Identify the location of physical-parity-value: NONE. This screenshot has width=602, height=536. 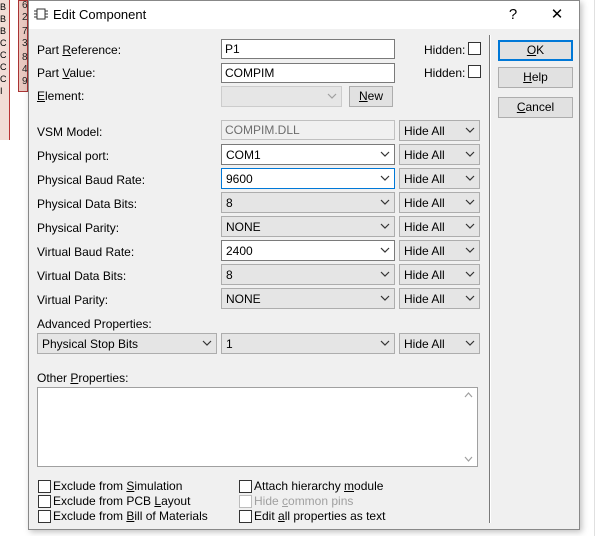
(243, 227).